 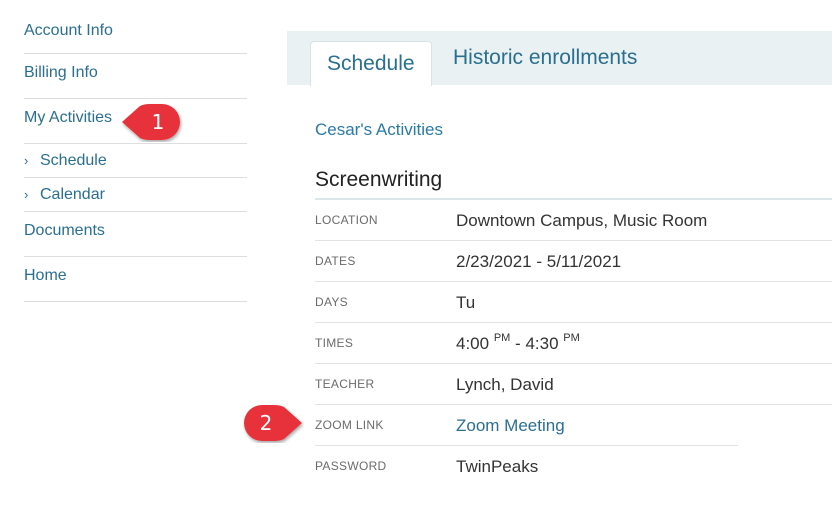 I want to click on detail-row-zoom-link: ZOOM LINK Zoom Meeting, so click(x=526, y=425).